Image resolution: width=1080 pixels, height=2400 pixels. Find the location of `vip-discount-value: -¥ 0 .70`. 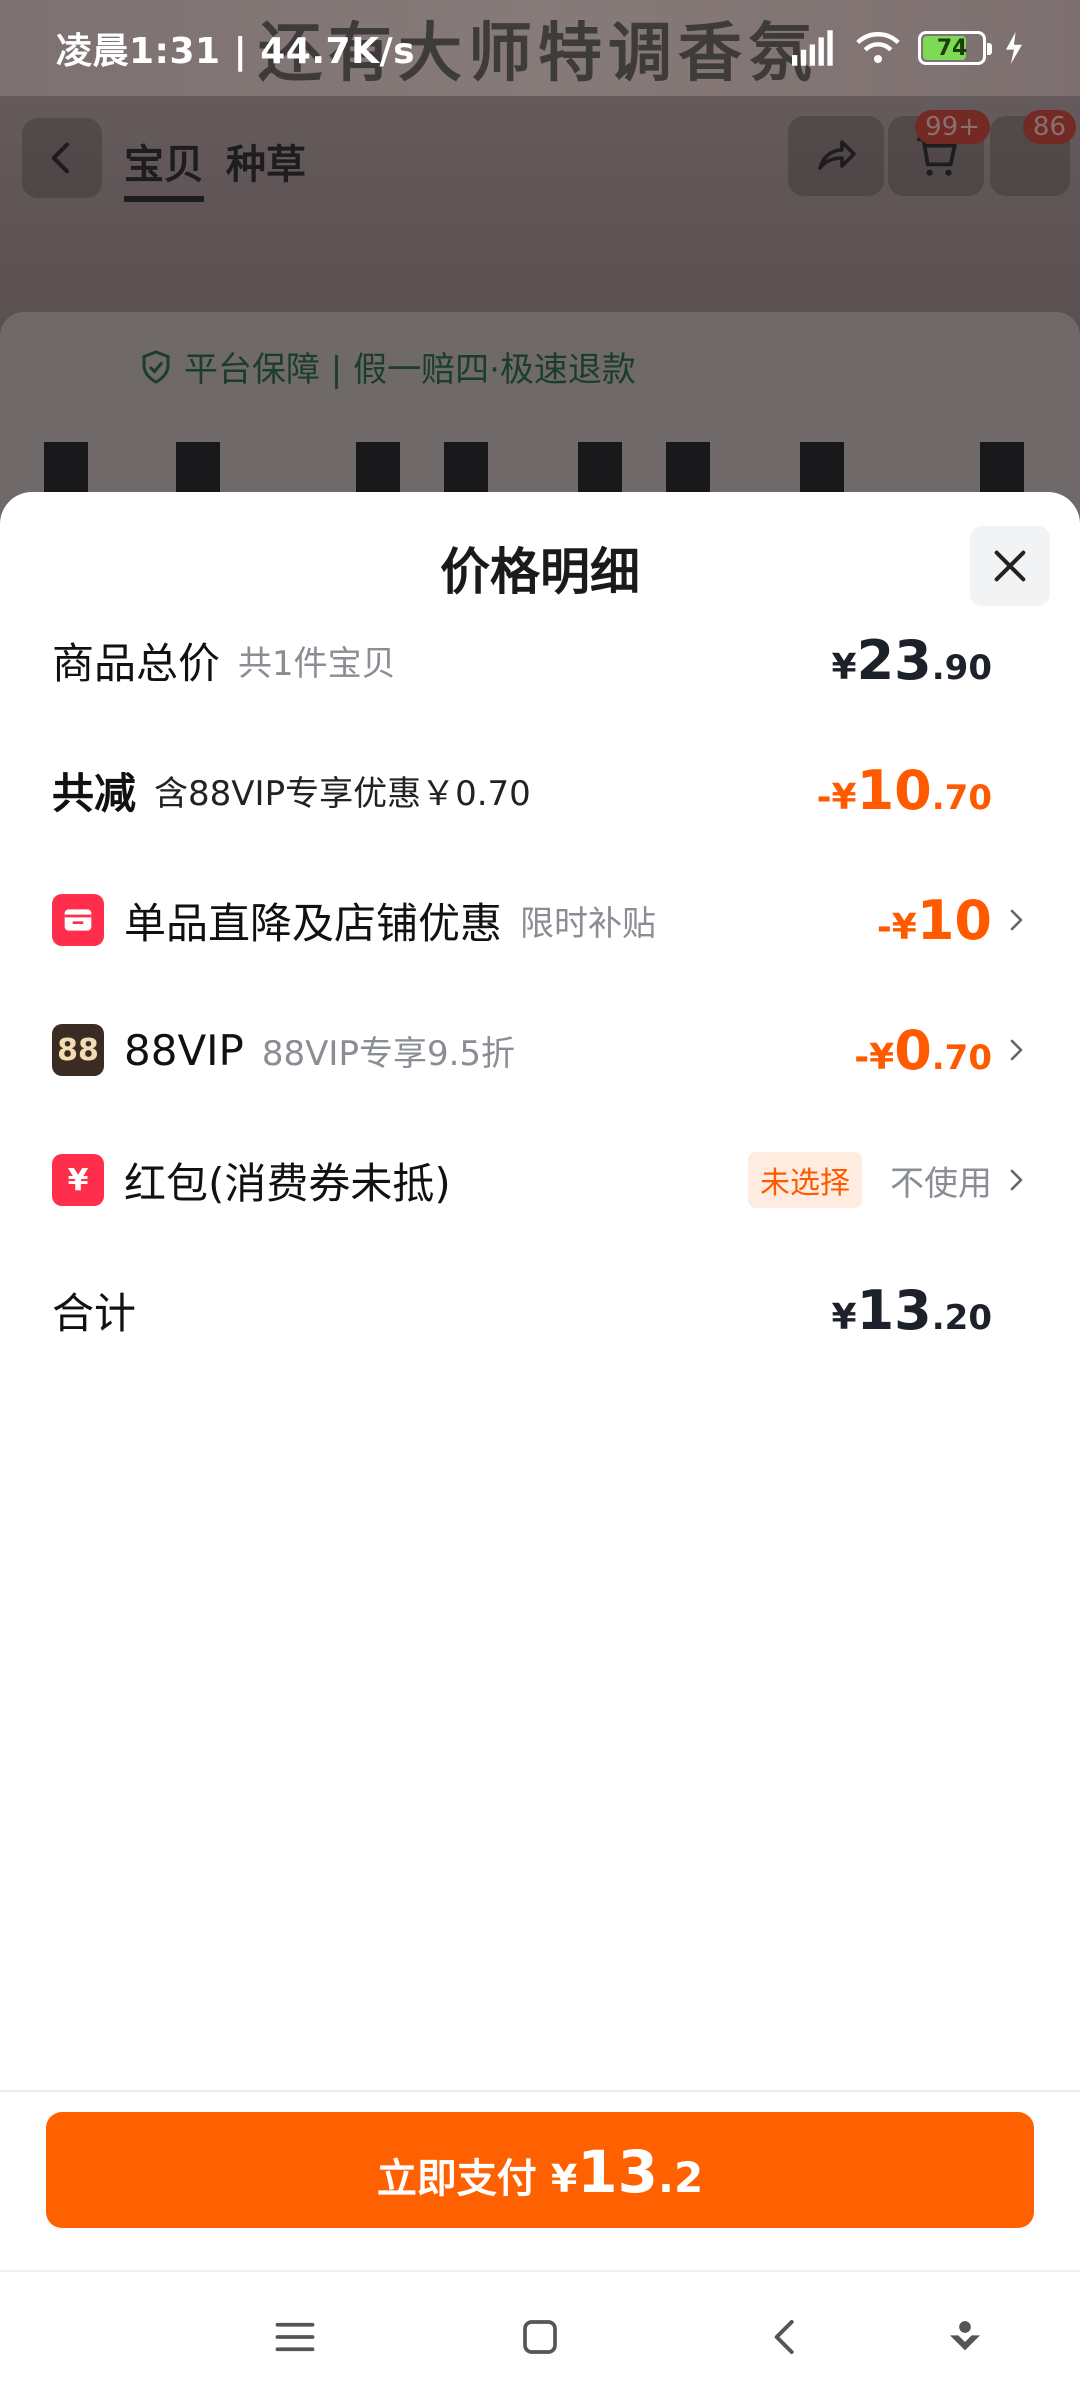

vip-discount-value: -¥ 0 .70 is located at coordinates (928, 1050).